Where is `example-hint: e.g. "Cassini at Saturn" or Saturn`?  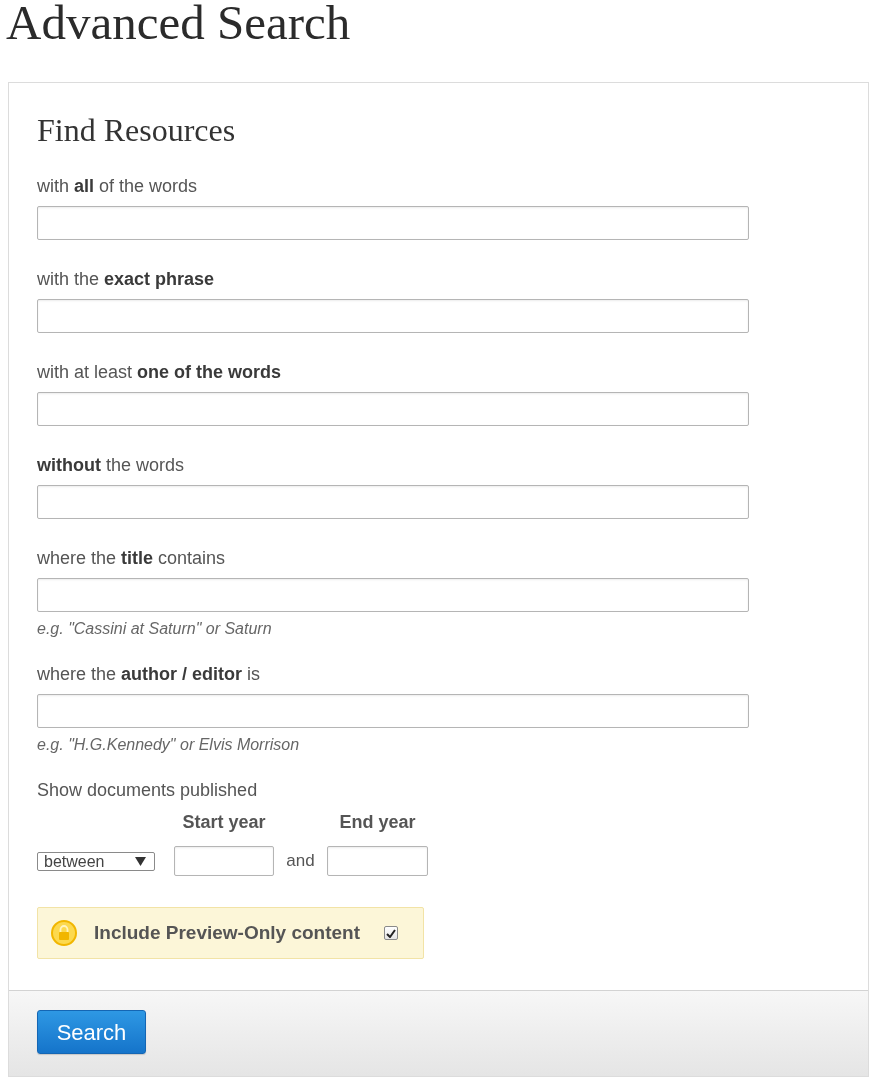
example-hint: e.g. "Cassini at Saturn" or Saturn is located at coordinates (154, 629).